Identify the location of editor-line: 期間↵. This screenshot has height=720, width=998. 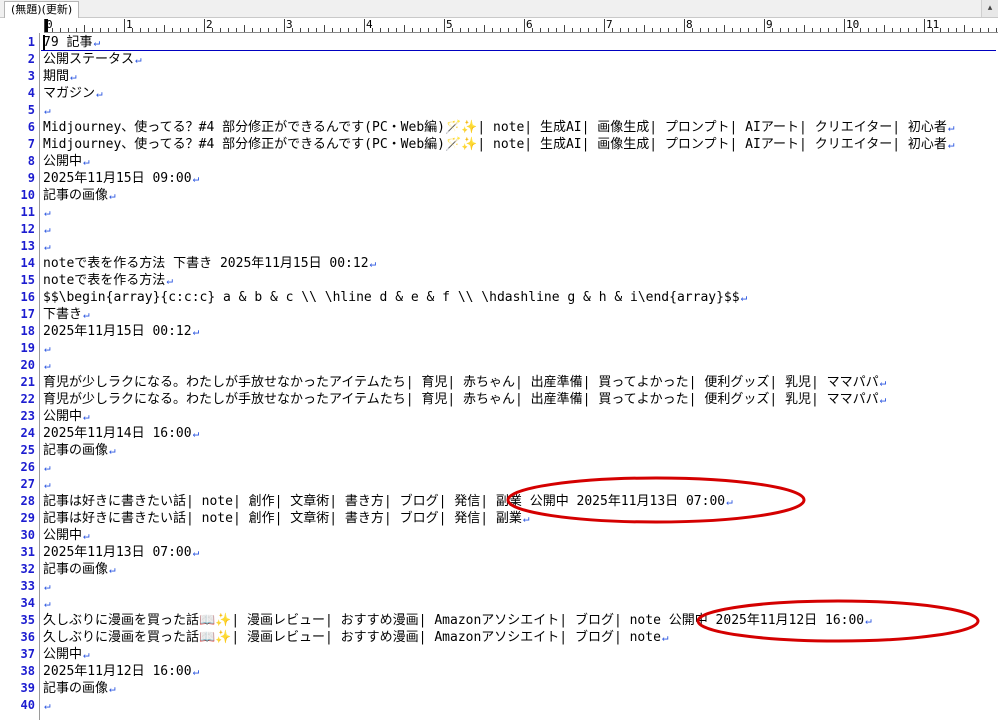
(60, 76).